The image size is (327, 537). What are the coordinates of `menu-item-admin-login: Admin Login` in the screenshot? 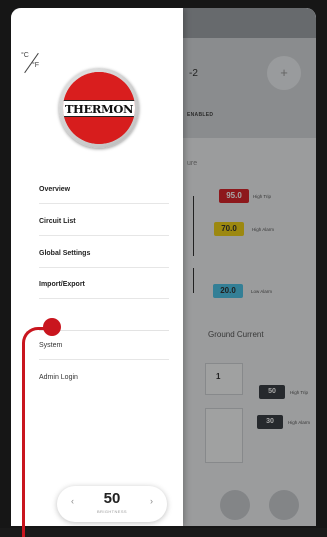 It's located at (104, 378).